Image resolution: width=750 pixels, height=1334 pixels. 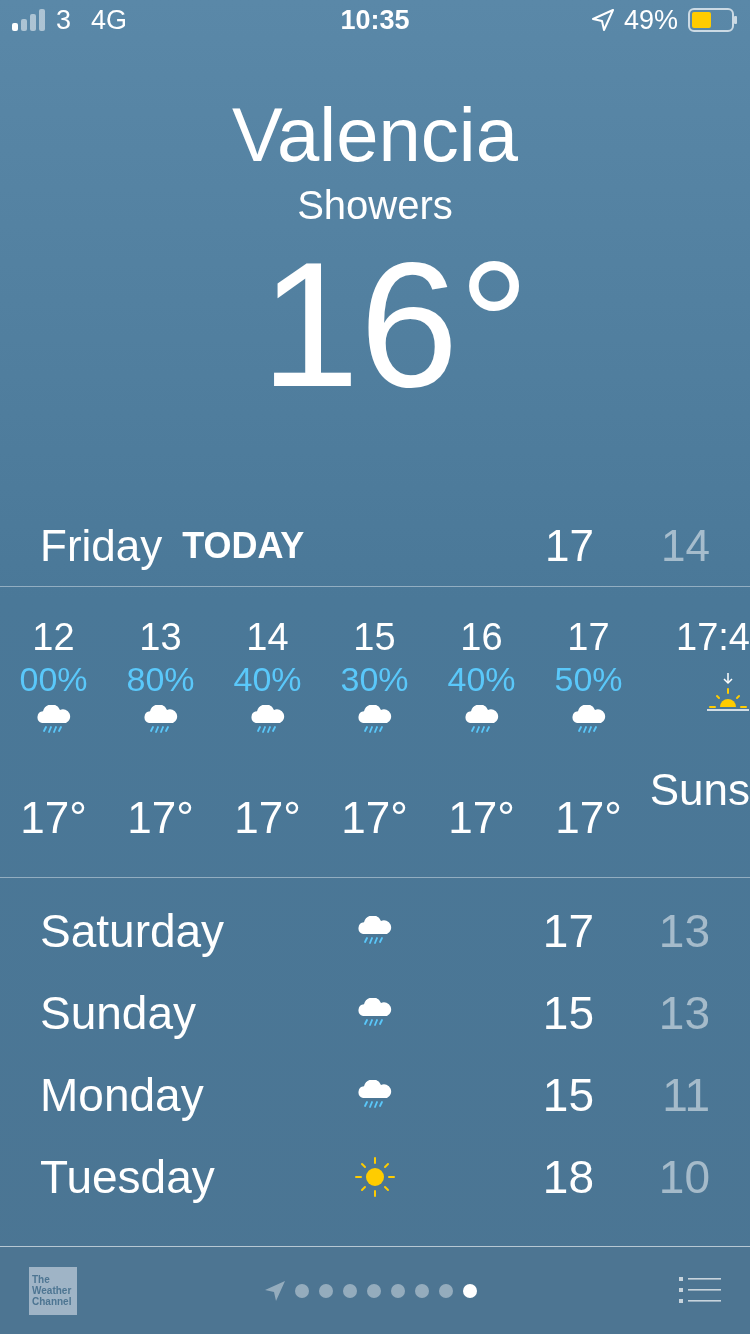 What do you see at coordinates (29, 20) in the screenshot?
I see `signal-icon` at bounding box center [29, 20].